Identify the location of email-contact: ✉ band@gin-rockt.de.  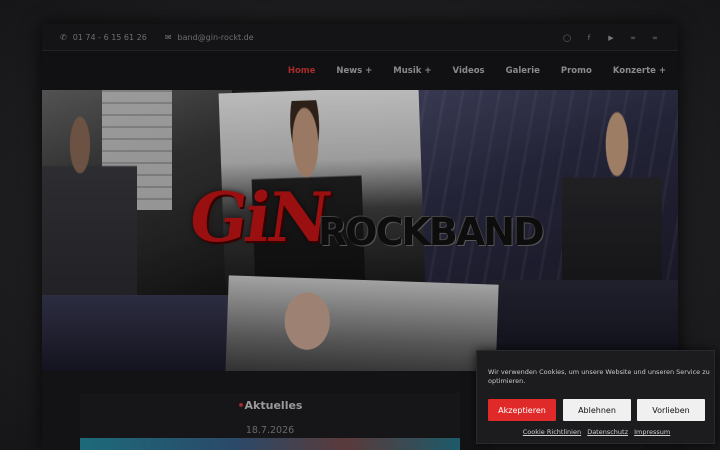
(209, 37).